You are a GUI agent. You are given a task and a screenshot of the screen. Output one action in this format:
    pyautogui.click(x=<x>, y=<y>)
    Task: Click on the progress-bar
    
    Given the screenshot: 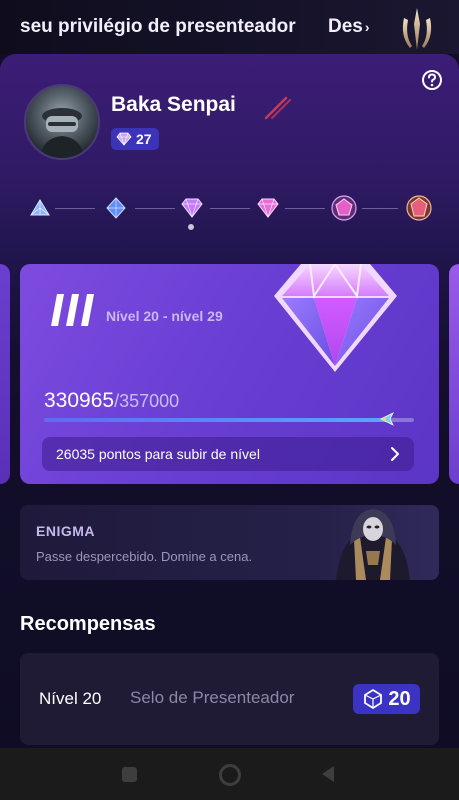 What is the action you would take?
    pyautogui.click(x=229, y=419)
    